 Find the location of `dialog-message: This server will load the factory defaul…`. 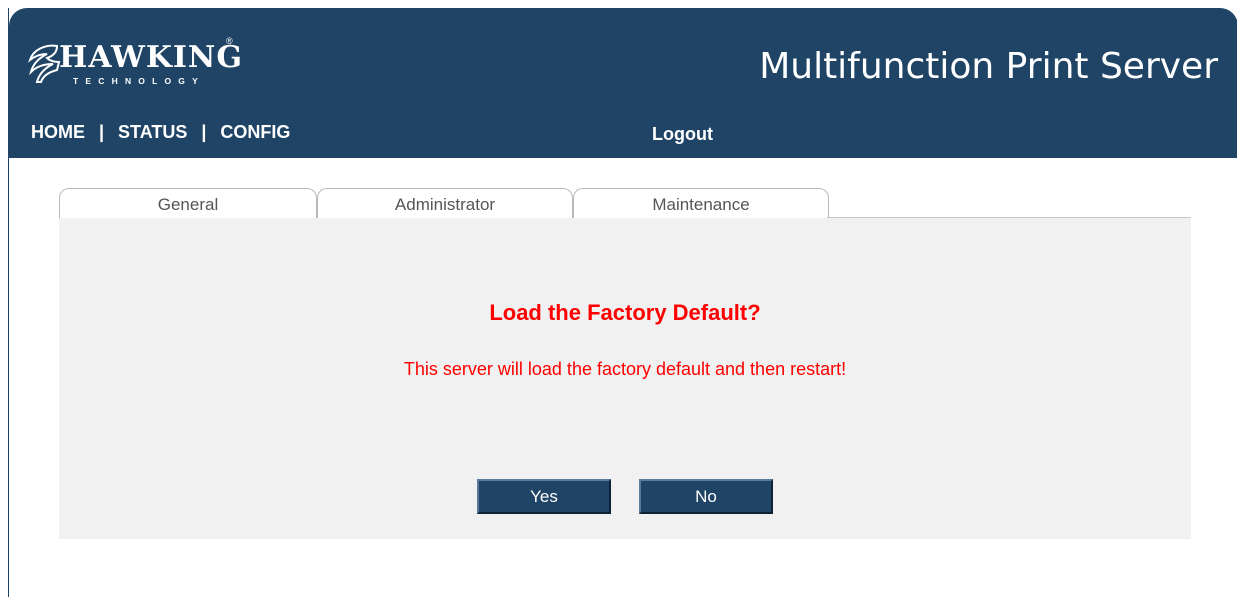

dialog-message: This server will load the factory defaul… is located at coordinates (625, 369).